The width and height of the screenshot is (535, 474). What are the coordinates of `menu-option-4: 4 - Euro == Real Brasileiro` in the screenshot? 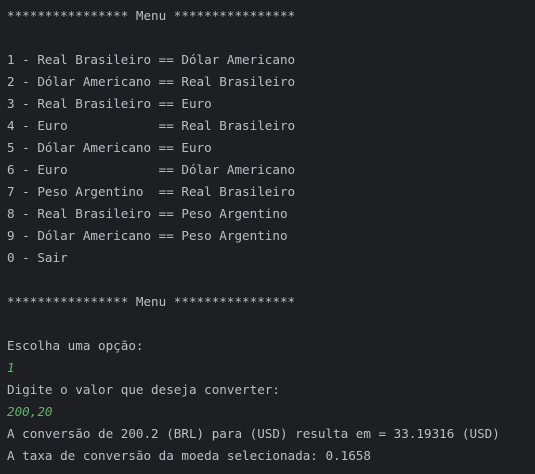 It's located at (151, 125).